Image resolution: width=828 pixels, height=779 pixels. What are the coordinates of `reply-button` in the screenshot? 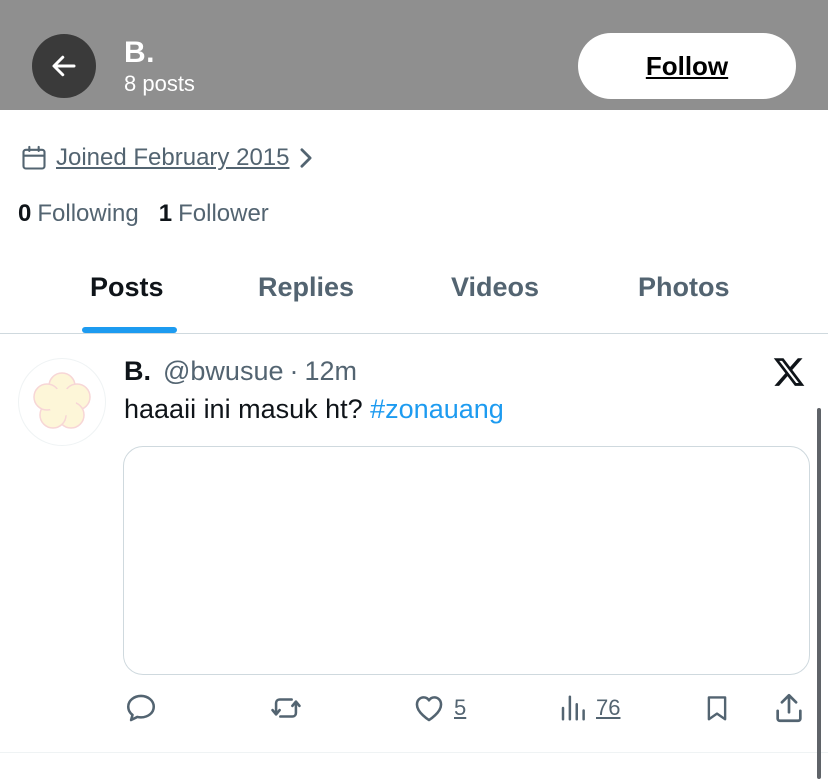 It's located at (141, 708).